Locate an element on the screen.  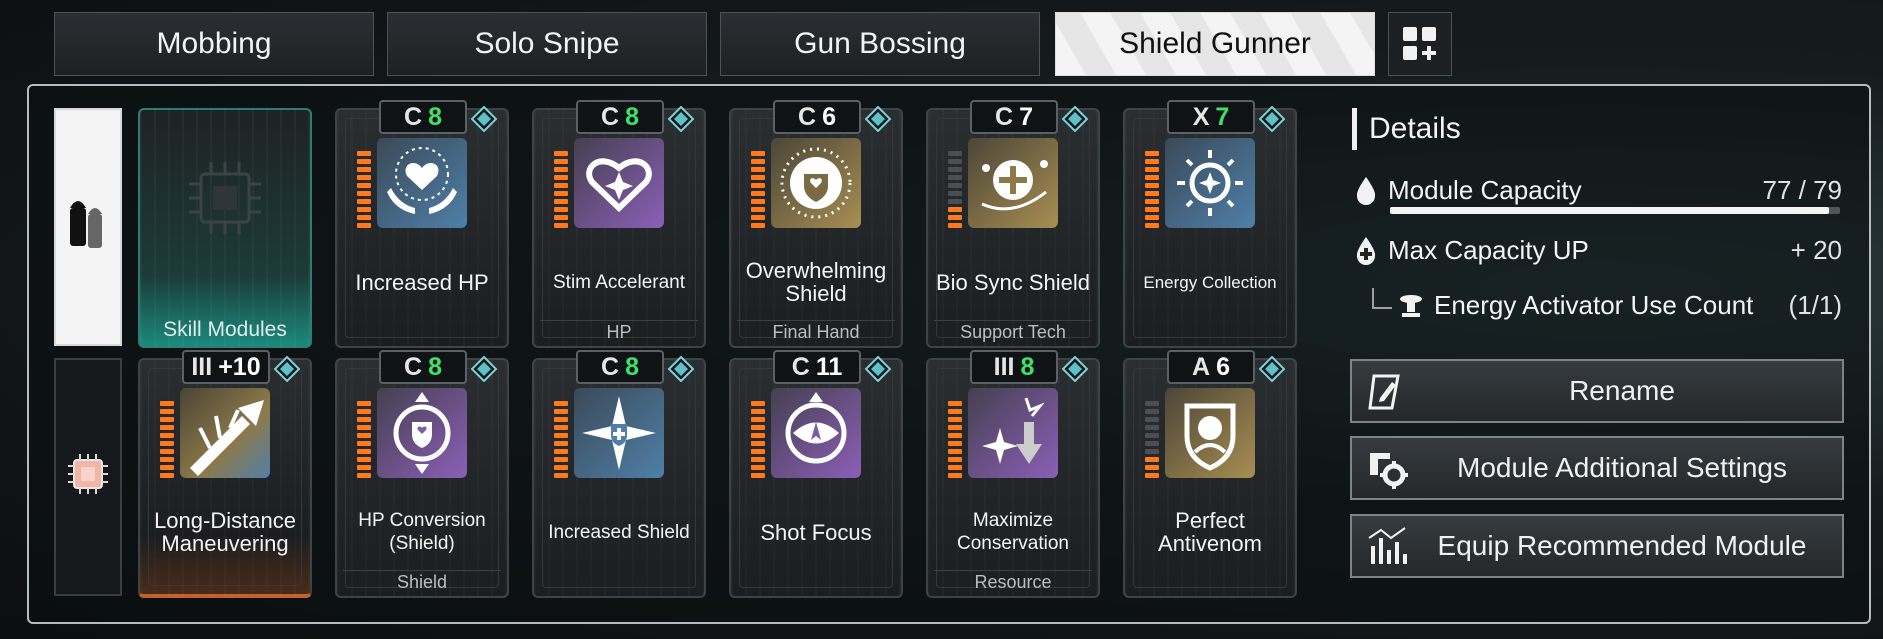
skill-module-label: Skill Modules is located at coordinates (225, 329).